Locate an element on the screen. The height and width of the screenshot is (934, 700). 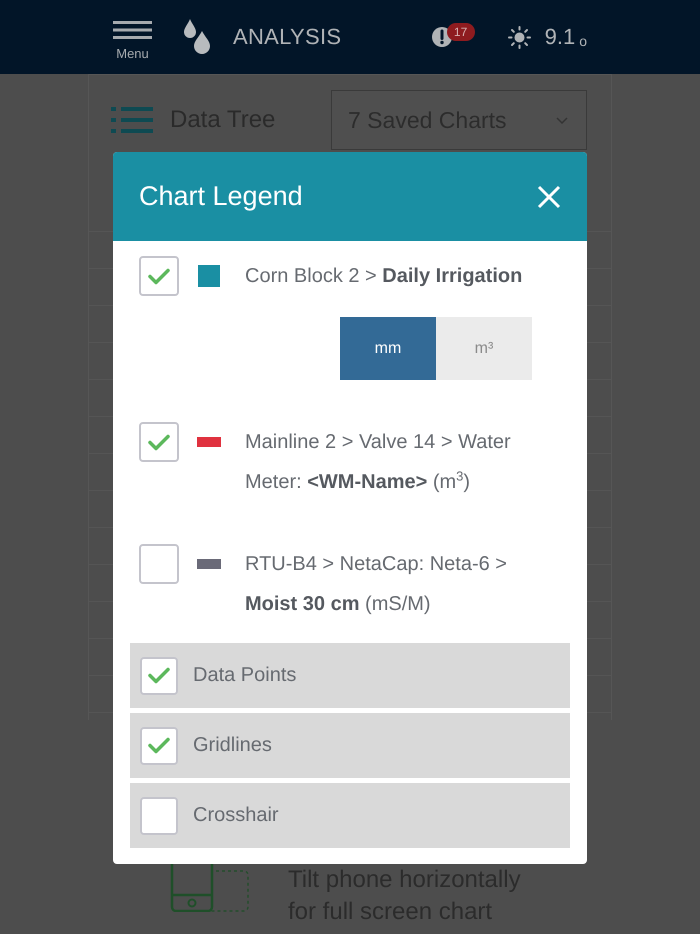
alert-count-badge: 17 is located at coordinates (460, 32).